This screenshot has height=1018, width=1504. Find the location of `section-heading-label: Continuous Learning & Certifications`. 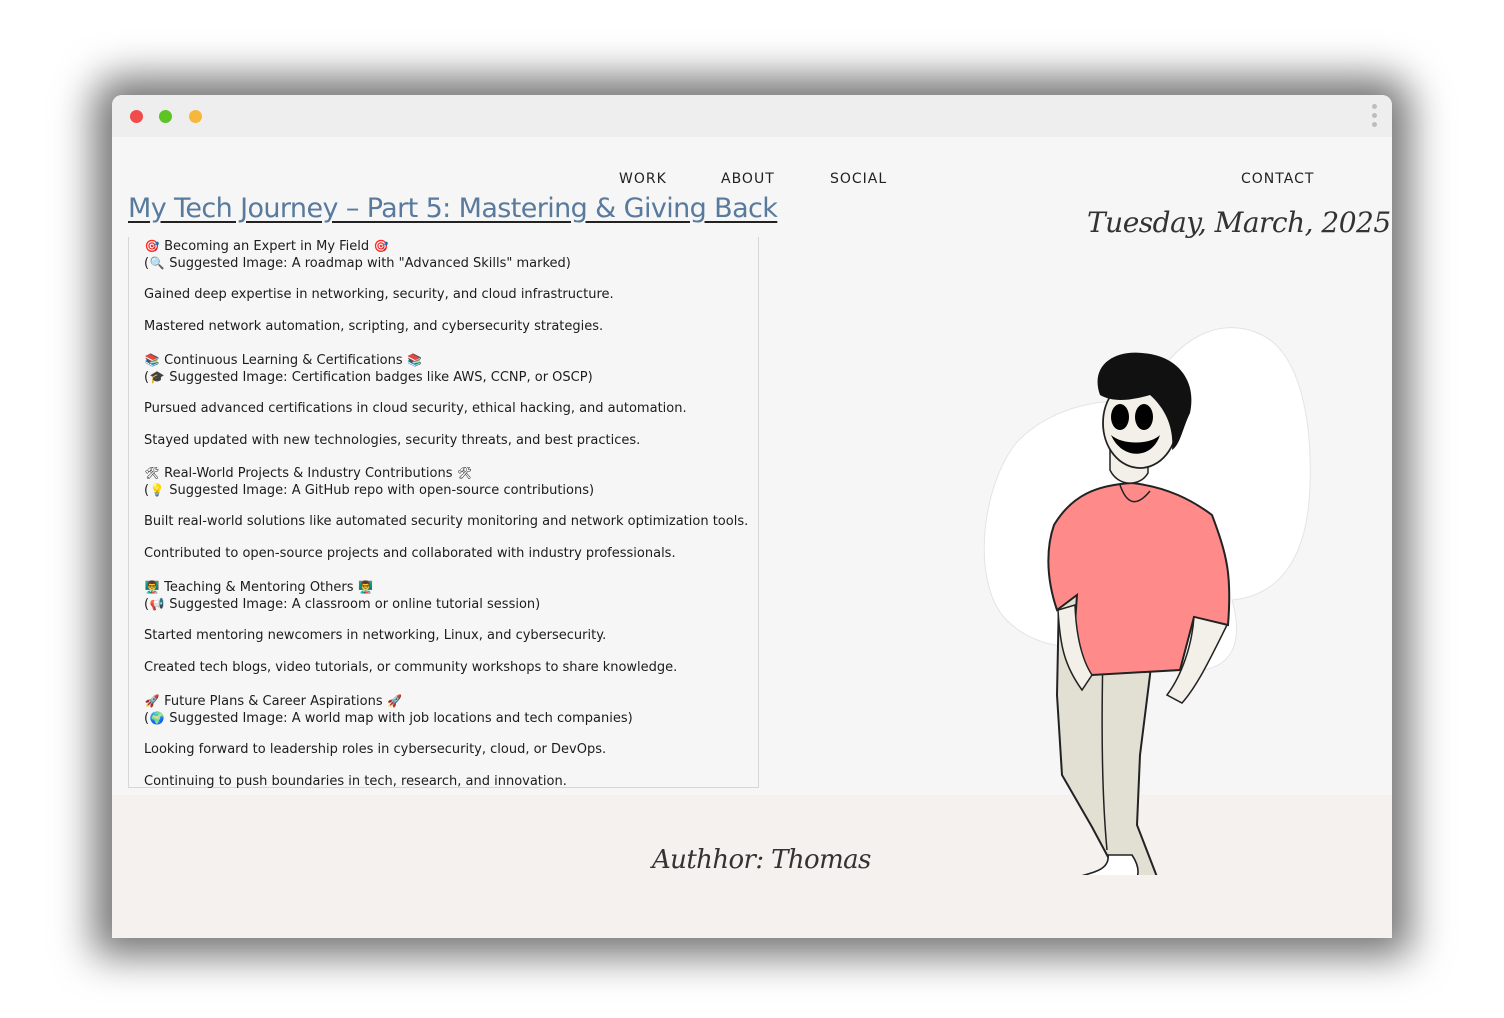

section-heading-label: Continuous Learning & Certifications is located at coordinates (283, 360).